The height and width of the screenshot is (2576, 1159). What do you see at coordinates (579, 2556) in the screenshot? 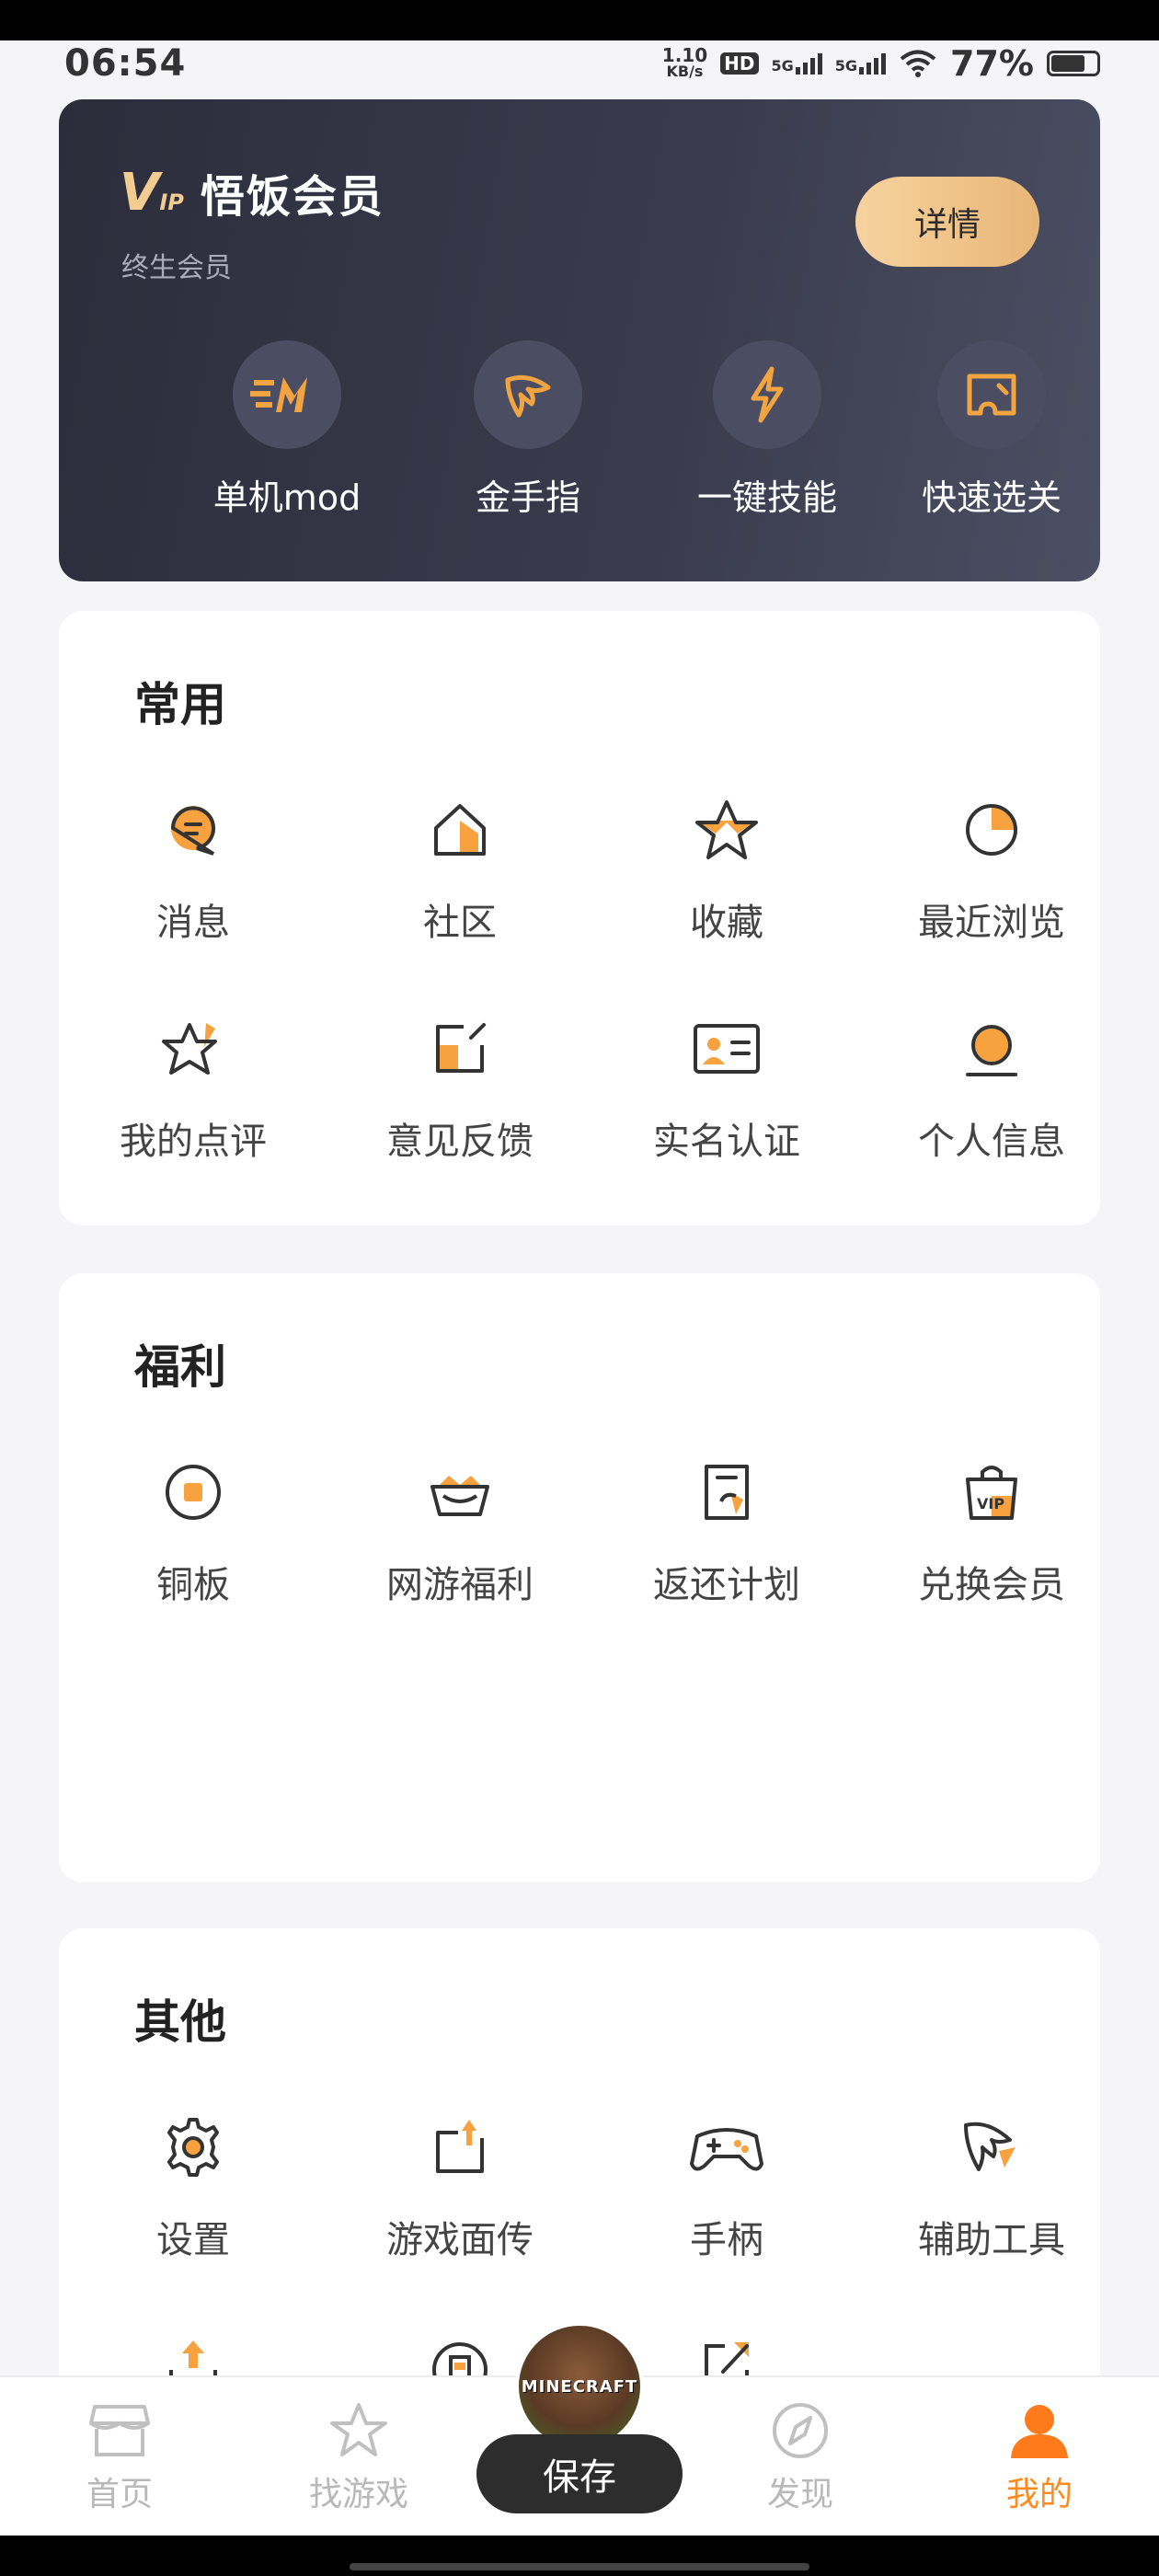
I see `gesture-bar` at bounding box center [579, 2556].